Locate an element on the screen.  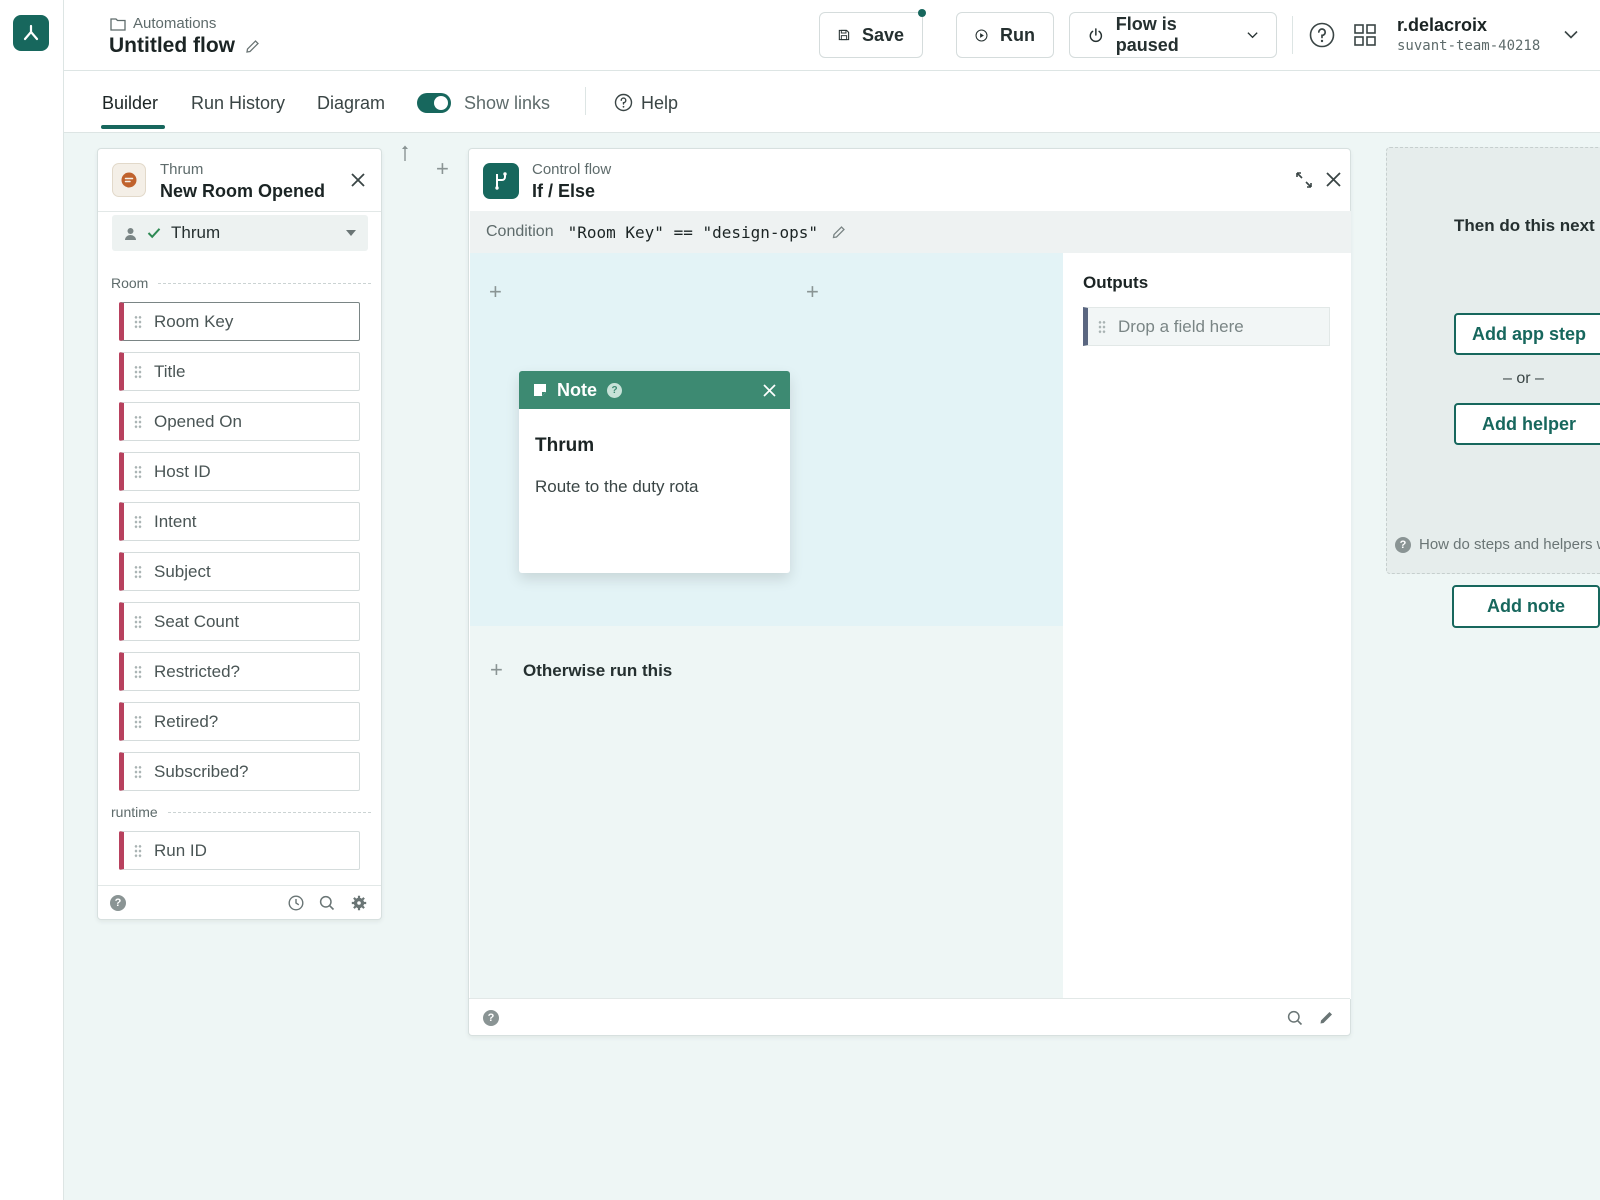
field-seat-count: Seat Count is located at coordinates (239, 621).